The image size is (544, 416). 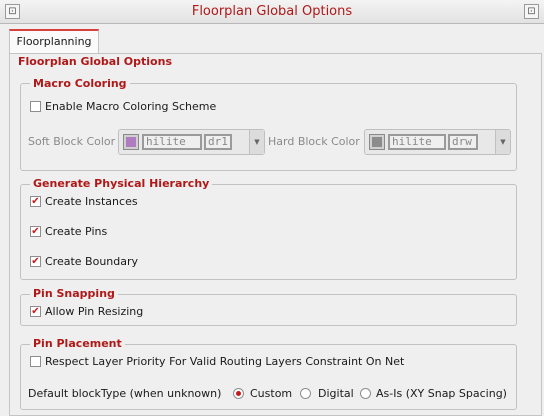 What do you see at coordinates (35, 231) in the screenshot?
I see `create-pins-checkbox: ✔` at bounding box center [35, 231].